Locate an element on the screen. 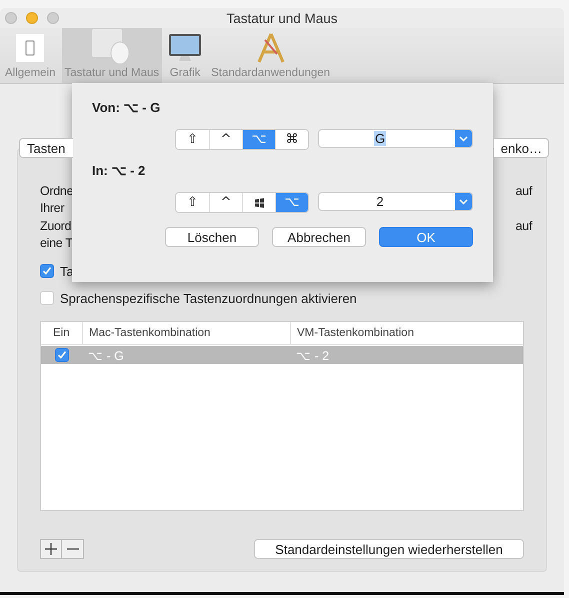  tab-button: Tasten is located at coordinates (46, 148).